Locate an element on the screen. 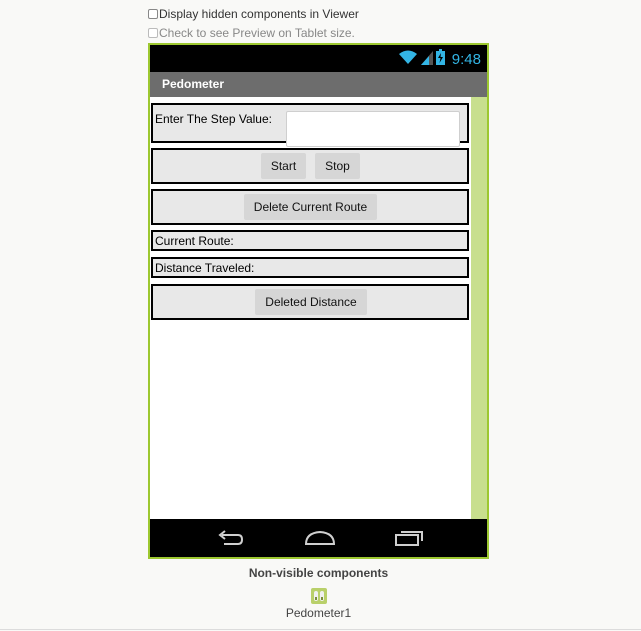 This screenshot has height=631, width=641. pedometer-component-name: Pedometer1 is located at coordinates (318, 613).